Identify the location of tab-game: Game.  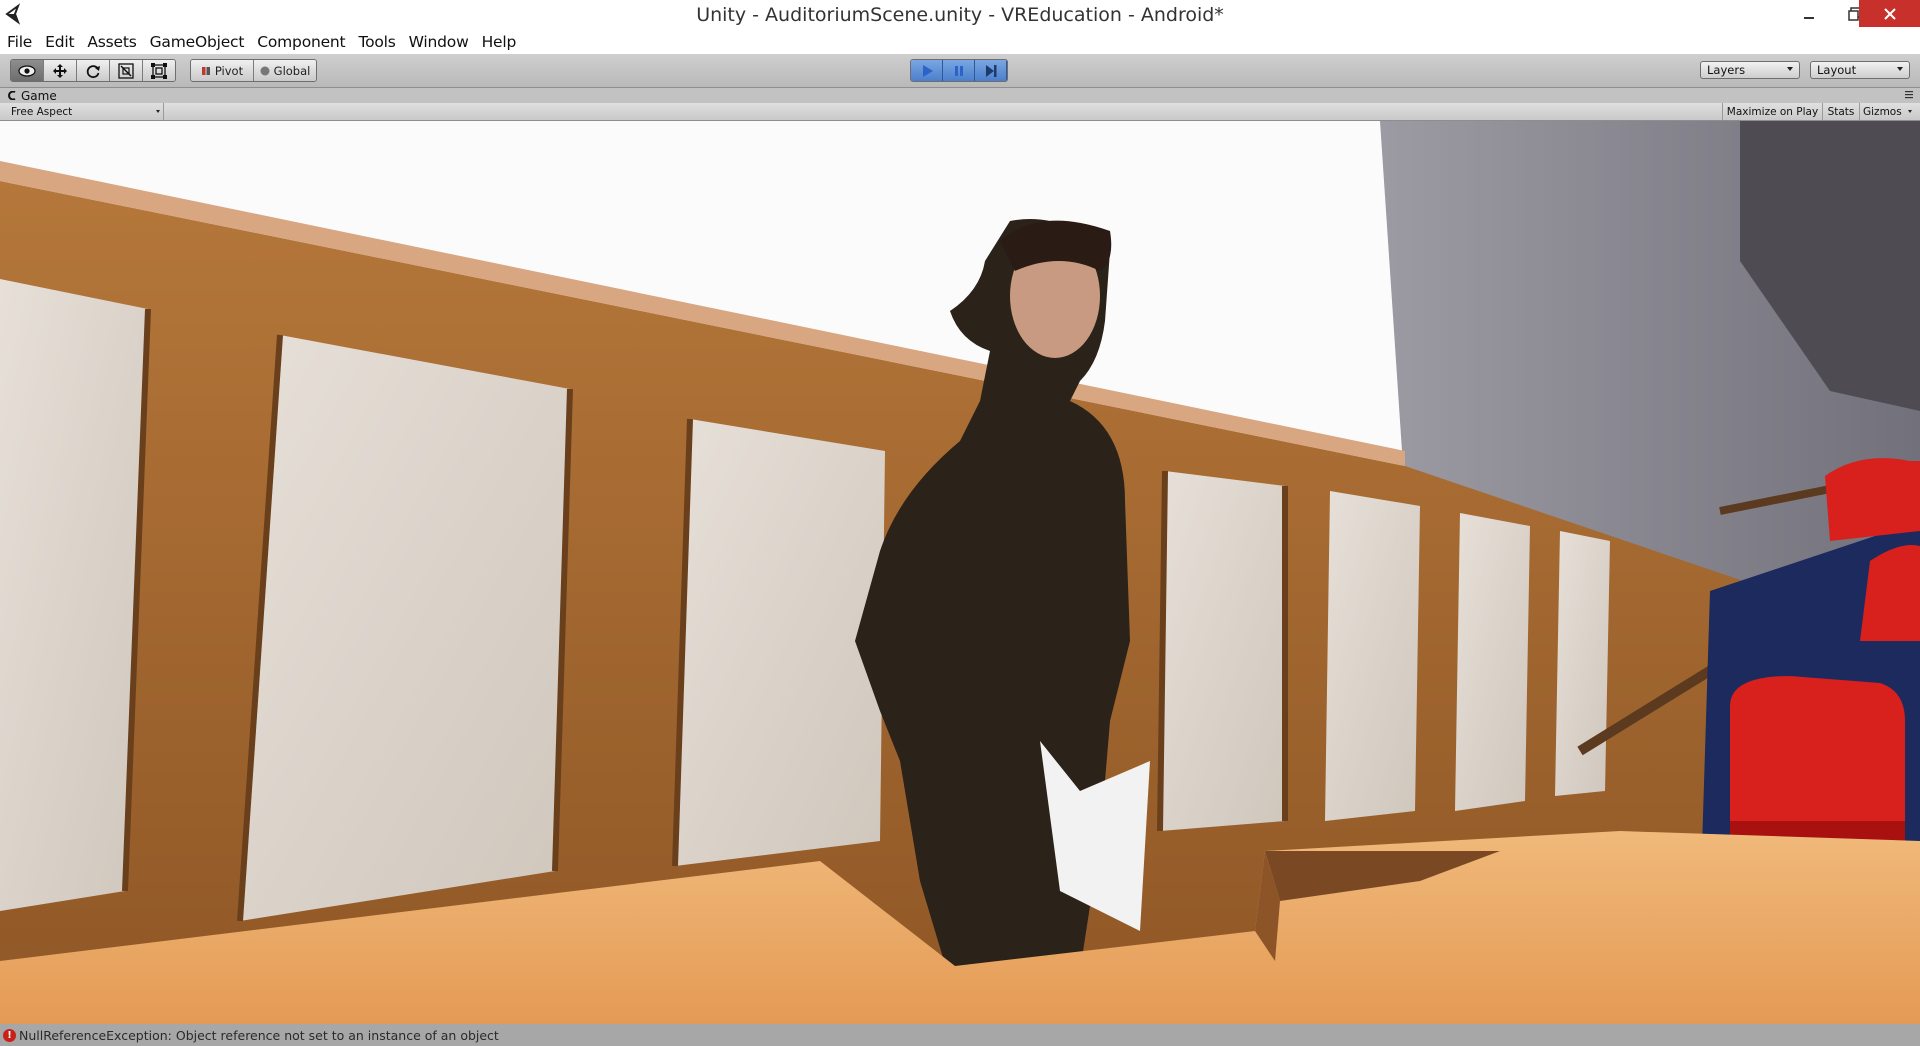
(32, 95).